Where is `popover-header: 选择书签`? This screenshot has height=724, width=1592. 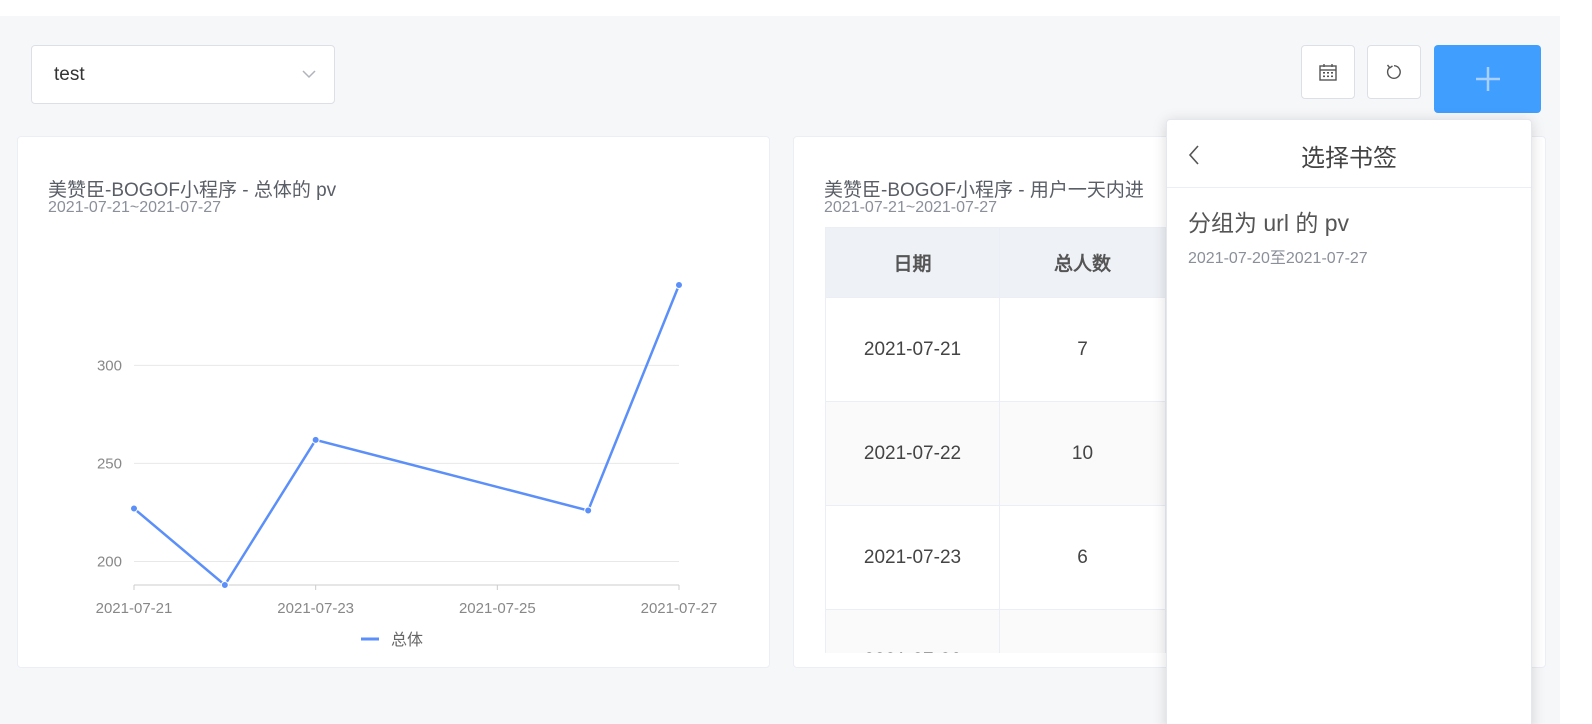 popover-header: 选择书签 is located at coordinates (1349, 154).